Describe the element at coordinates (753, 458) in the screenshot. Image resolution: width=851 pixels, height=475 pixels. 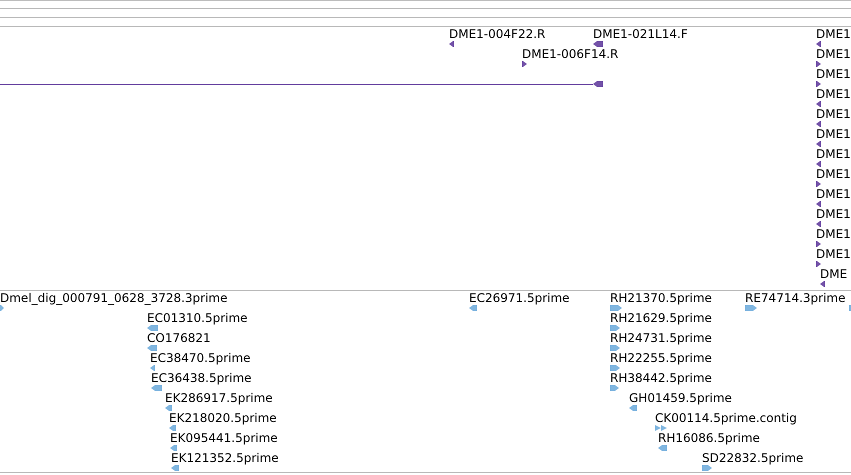
I see `feature-label: SD22832.5prime` at that location.